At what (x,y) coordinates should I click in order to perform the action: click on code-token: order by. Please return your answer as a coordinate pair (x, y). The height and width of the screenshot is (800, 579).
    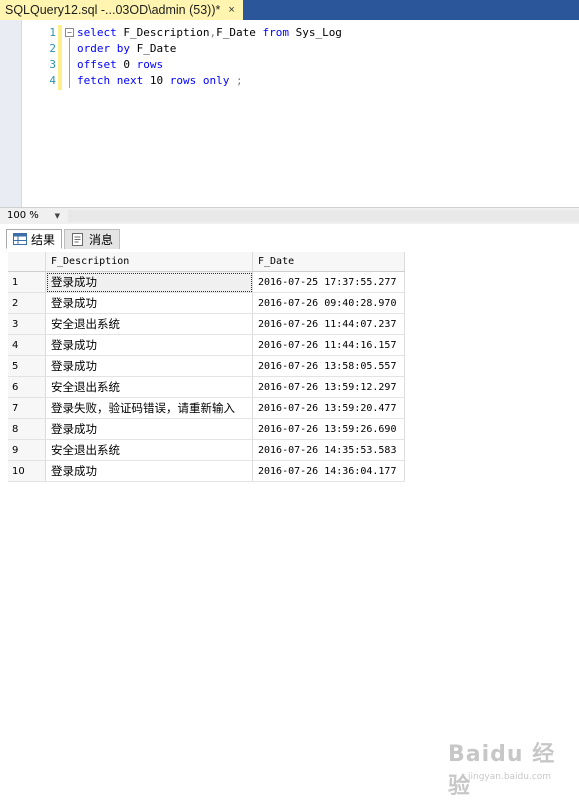
    Looking at the image, I should click on (103, 48).